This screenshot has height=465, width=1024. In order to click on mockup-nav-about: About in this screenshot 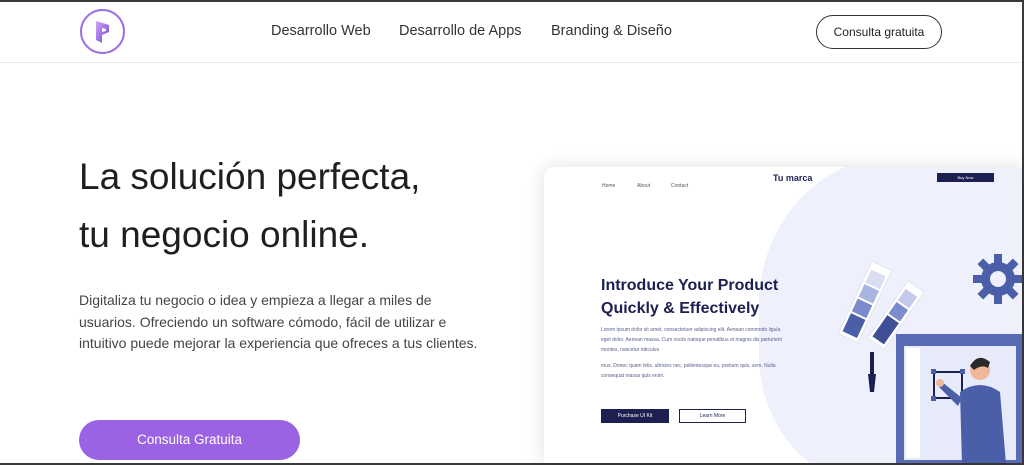, I will do `click(644, 186)`.